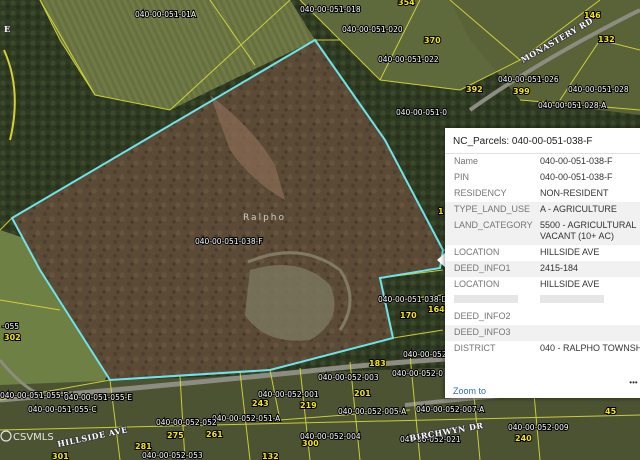 The height and width of the screenshot is (460, 640). What do you see at coordinates (417, 373) in the screenshot?
I see `parcel-label: 040-00-052-0` at bounding box center [417, 373].